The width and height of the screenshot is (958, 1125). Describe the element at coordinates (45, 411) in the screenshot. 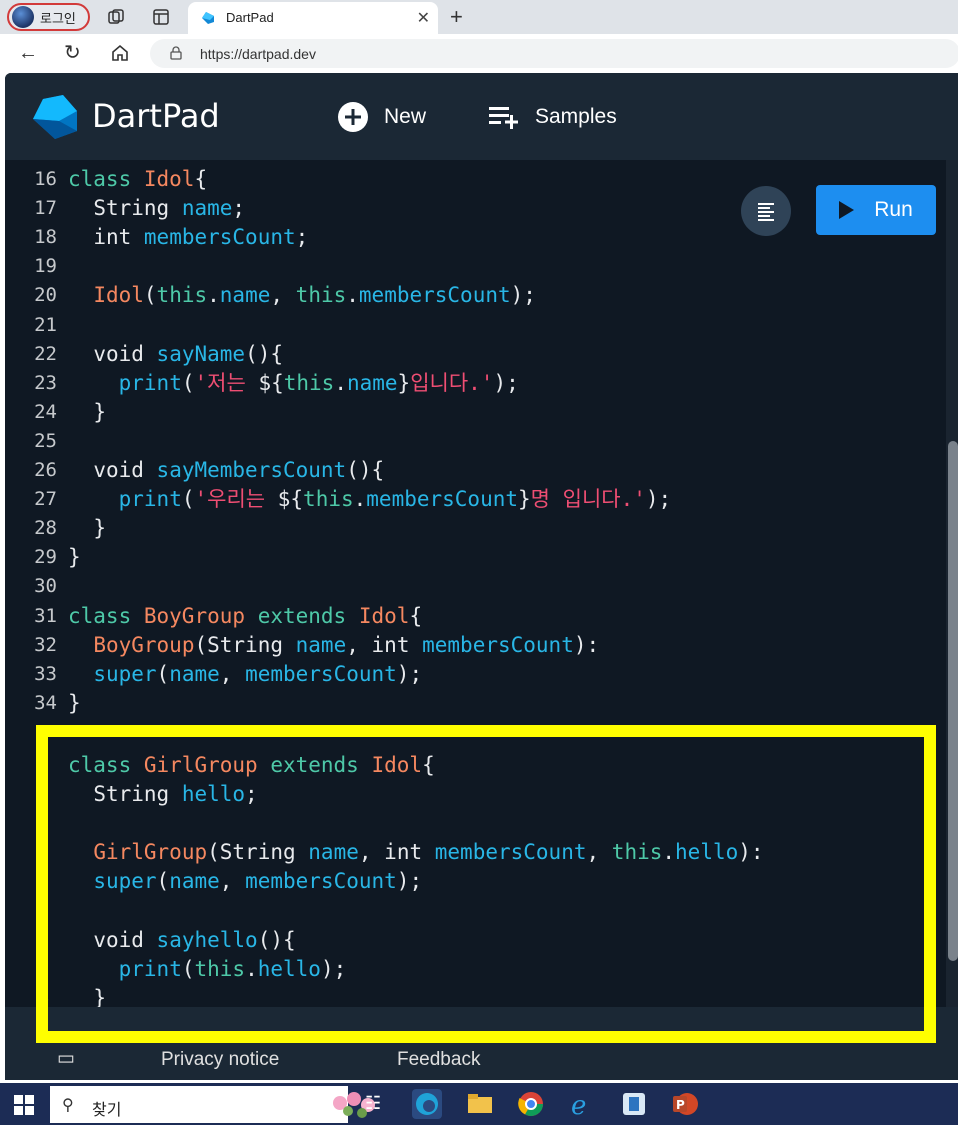

I see `line-number: 24` at that location.